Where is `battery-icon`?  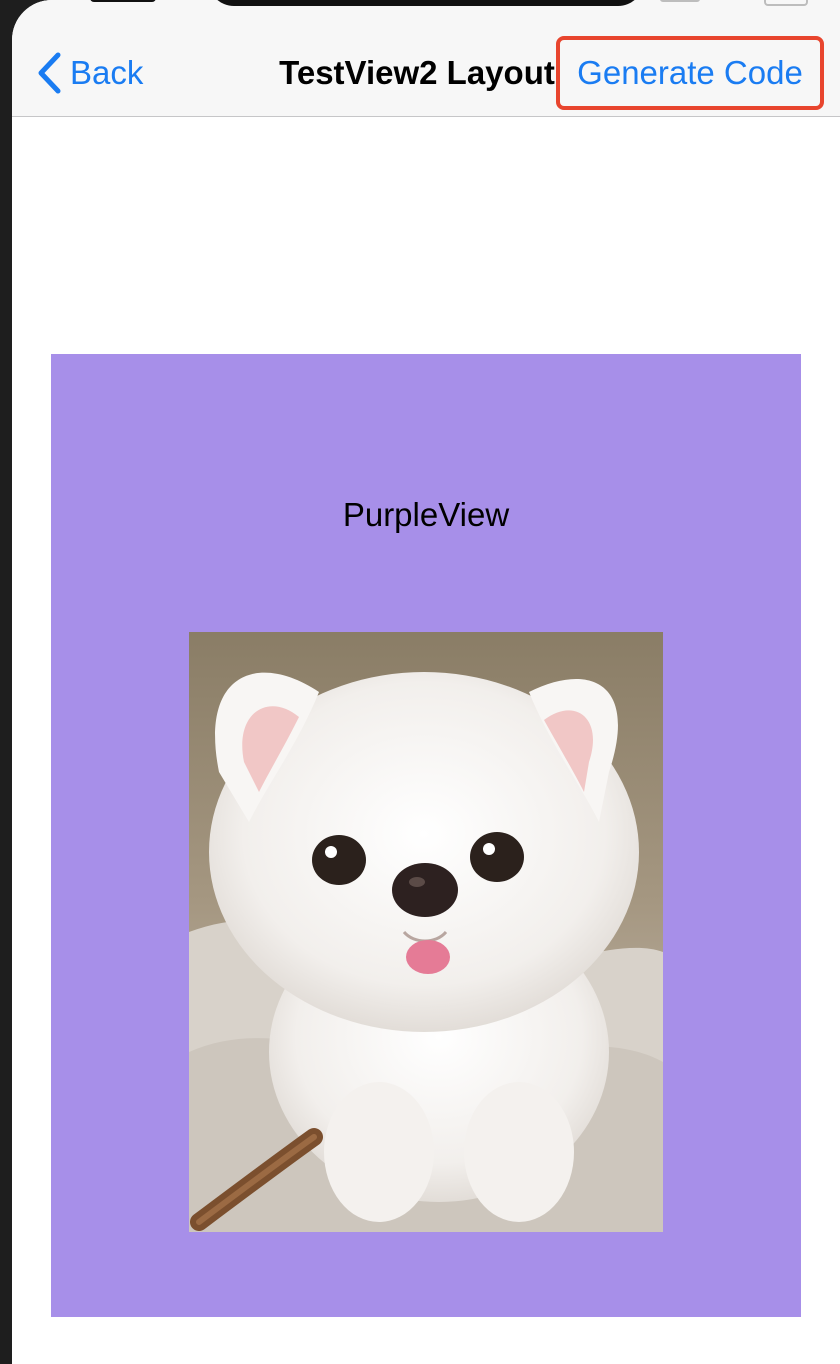 battery-icon is located at coordinates (786, 3).